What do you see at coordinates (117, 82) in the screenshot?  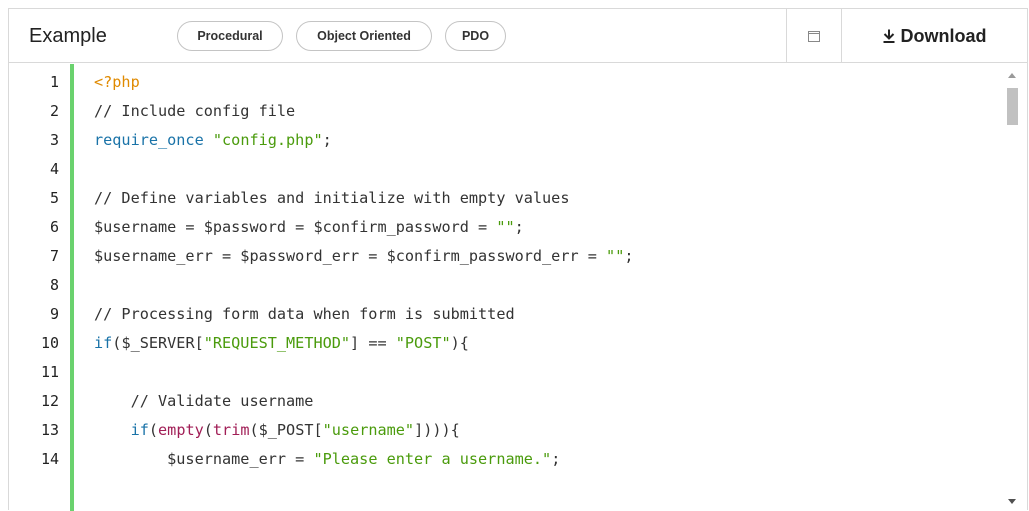 I see `code-line: <?php` at bounding box center [117, 82].